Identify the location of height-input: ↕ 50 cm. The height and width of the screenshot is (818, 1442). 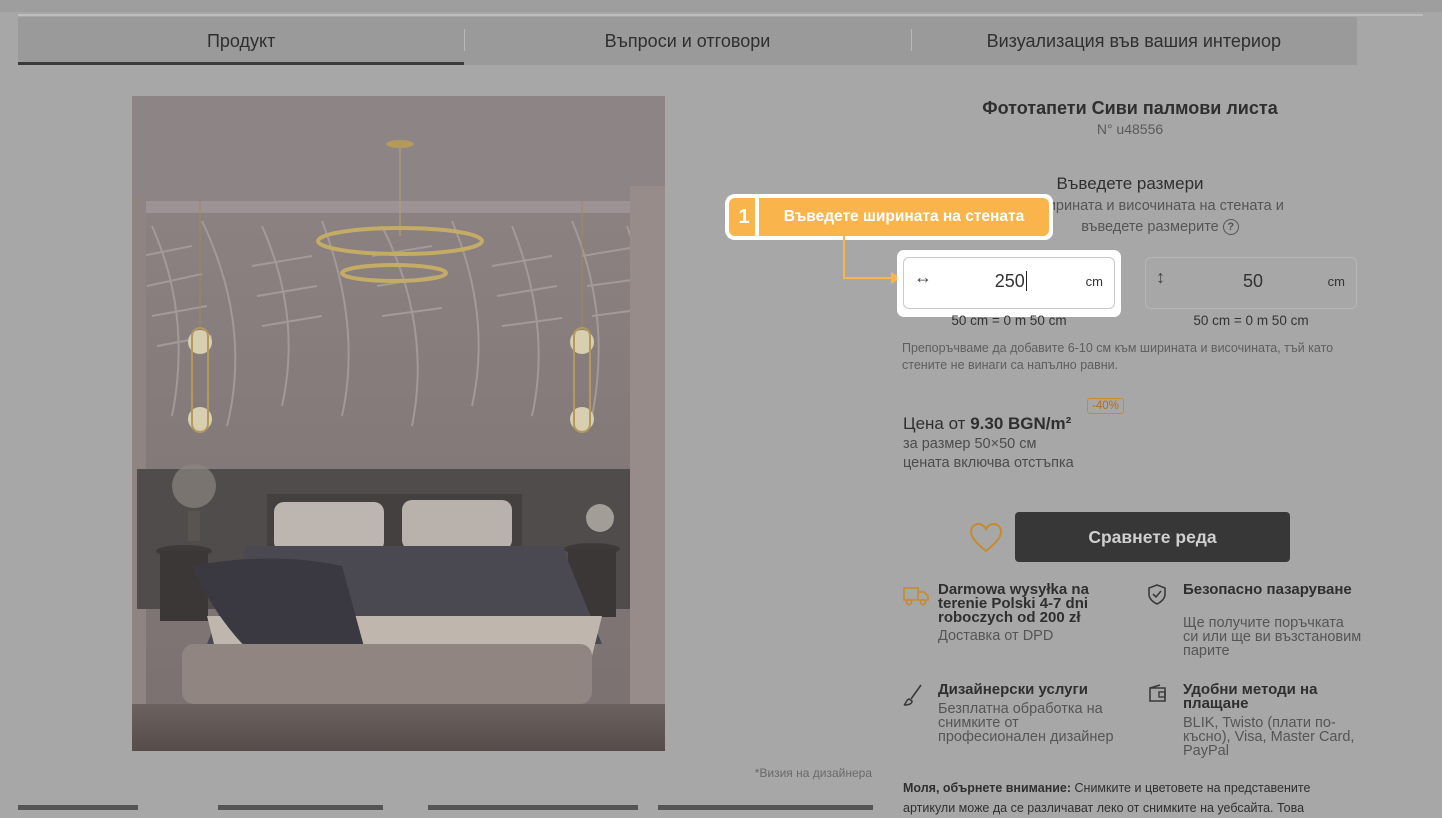
(1251, 283).